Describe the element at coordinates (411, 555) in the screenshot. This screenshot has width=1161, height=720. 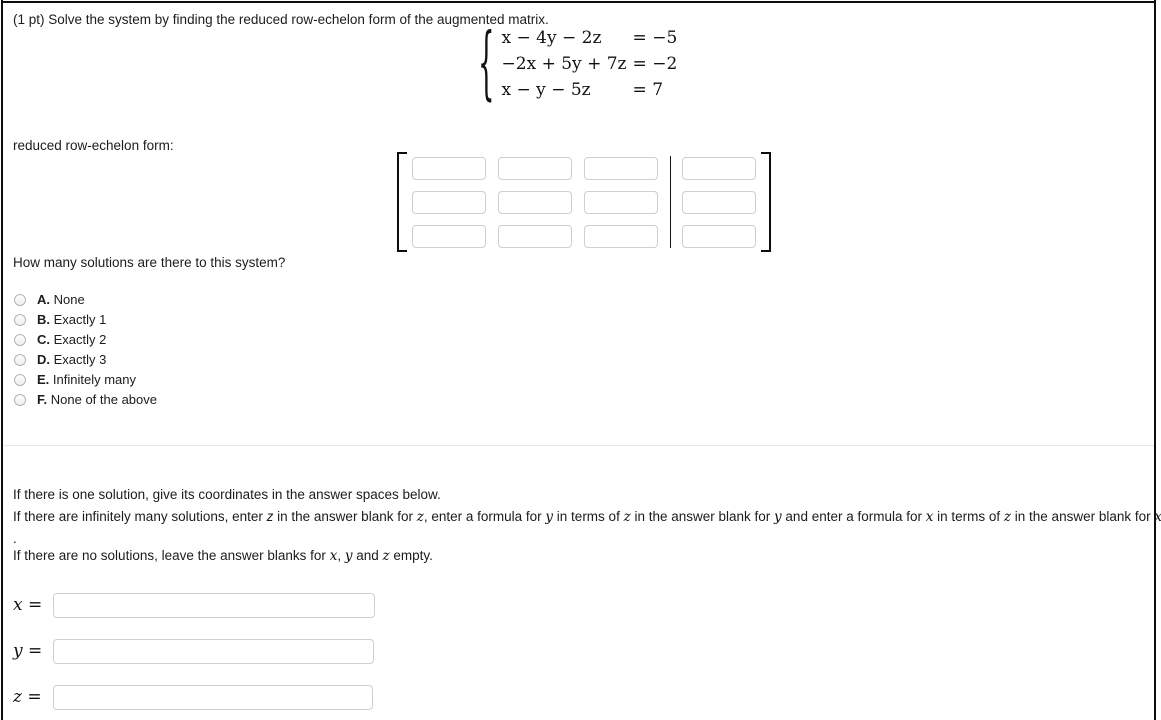
I see `instr4-end: empty.` at that location.